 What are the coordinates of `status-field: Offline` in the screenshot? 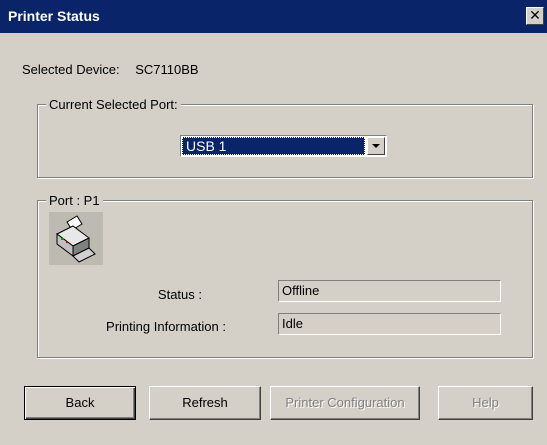 It's located at (389, 291).